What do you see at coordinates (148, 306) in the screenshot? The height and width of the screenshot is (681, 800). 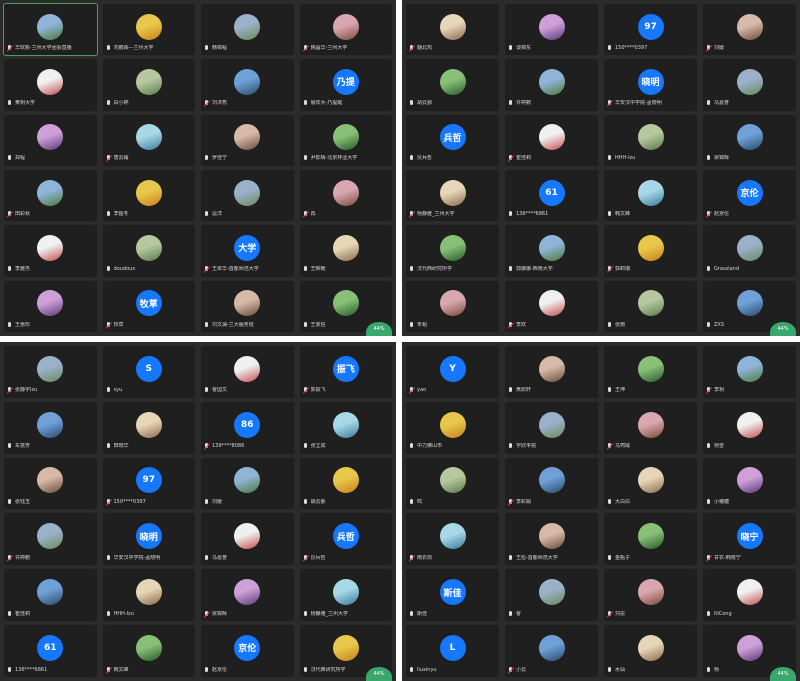 I see `participant-tile: 牧草 牧草` at bounding box center [148, 306].